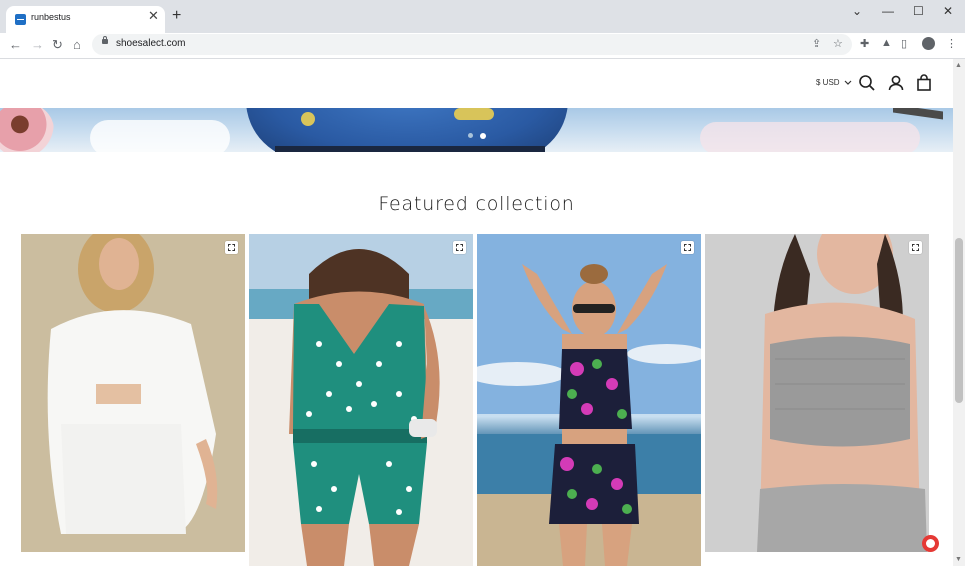  Describe the element at coordinates (77, 45) in the screenshot. I see `home-icon: ⌂` at that location.